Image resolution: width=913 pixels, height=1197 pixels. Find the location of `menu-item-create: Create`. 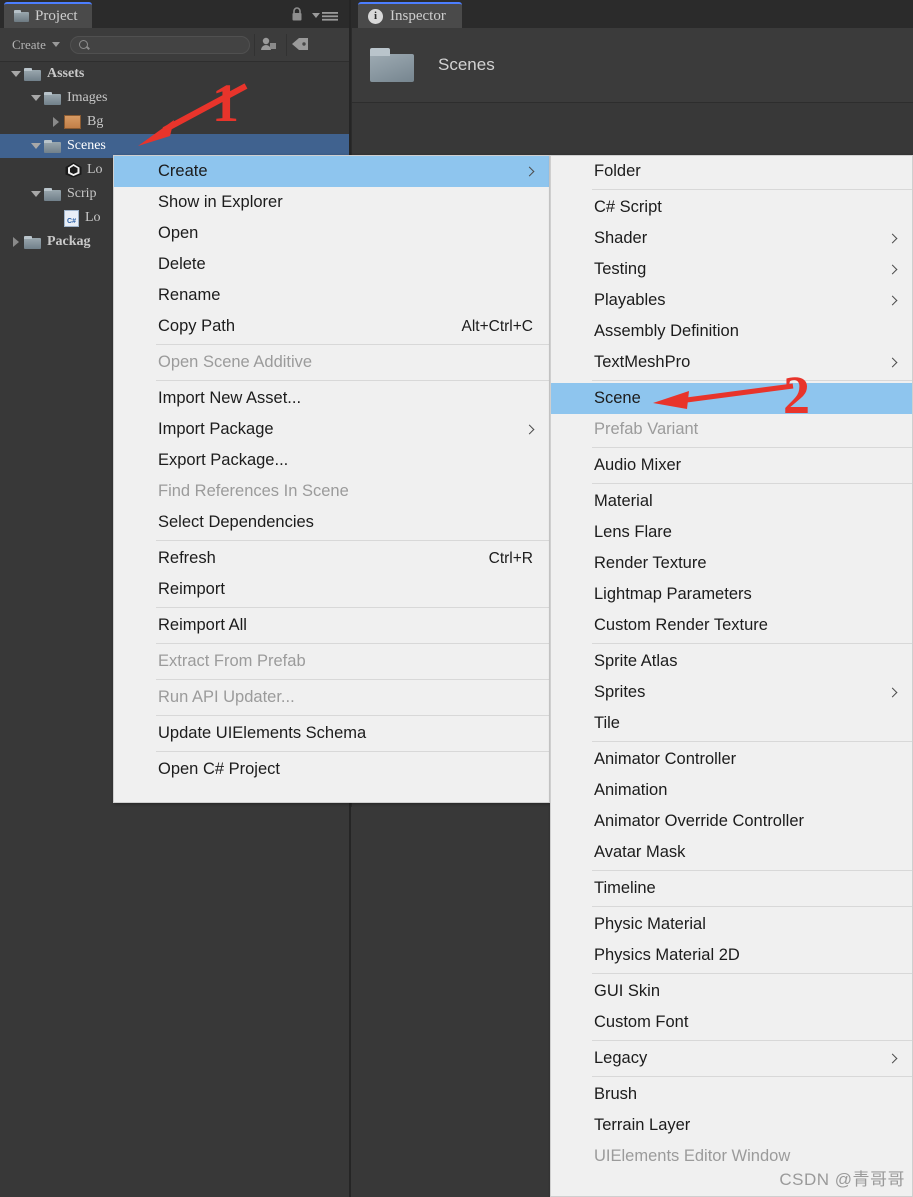

menu-item-create: Create is located at coordinates (331, 171).